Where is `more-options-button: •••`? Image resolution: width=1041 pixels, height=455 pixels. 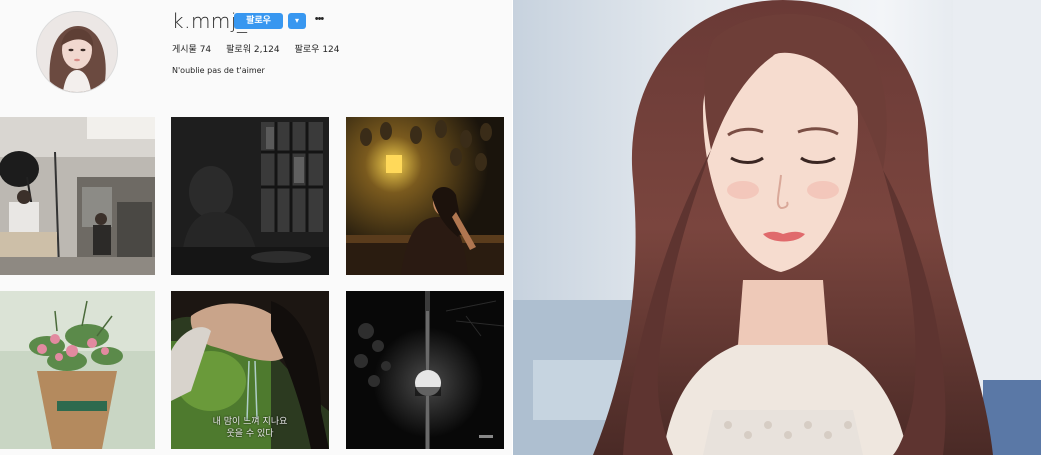
more-options-button: ••• is located at coordinates (319, 19).